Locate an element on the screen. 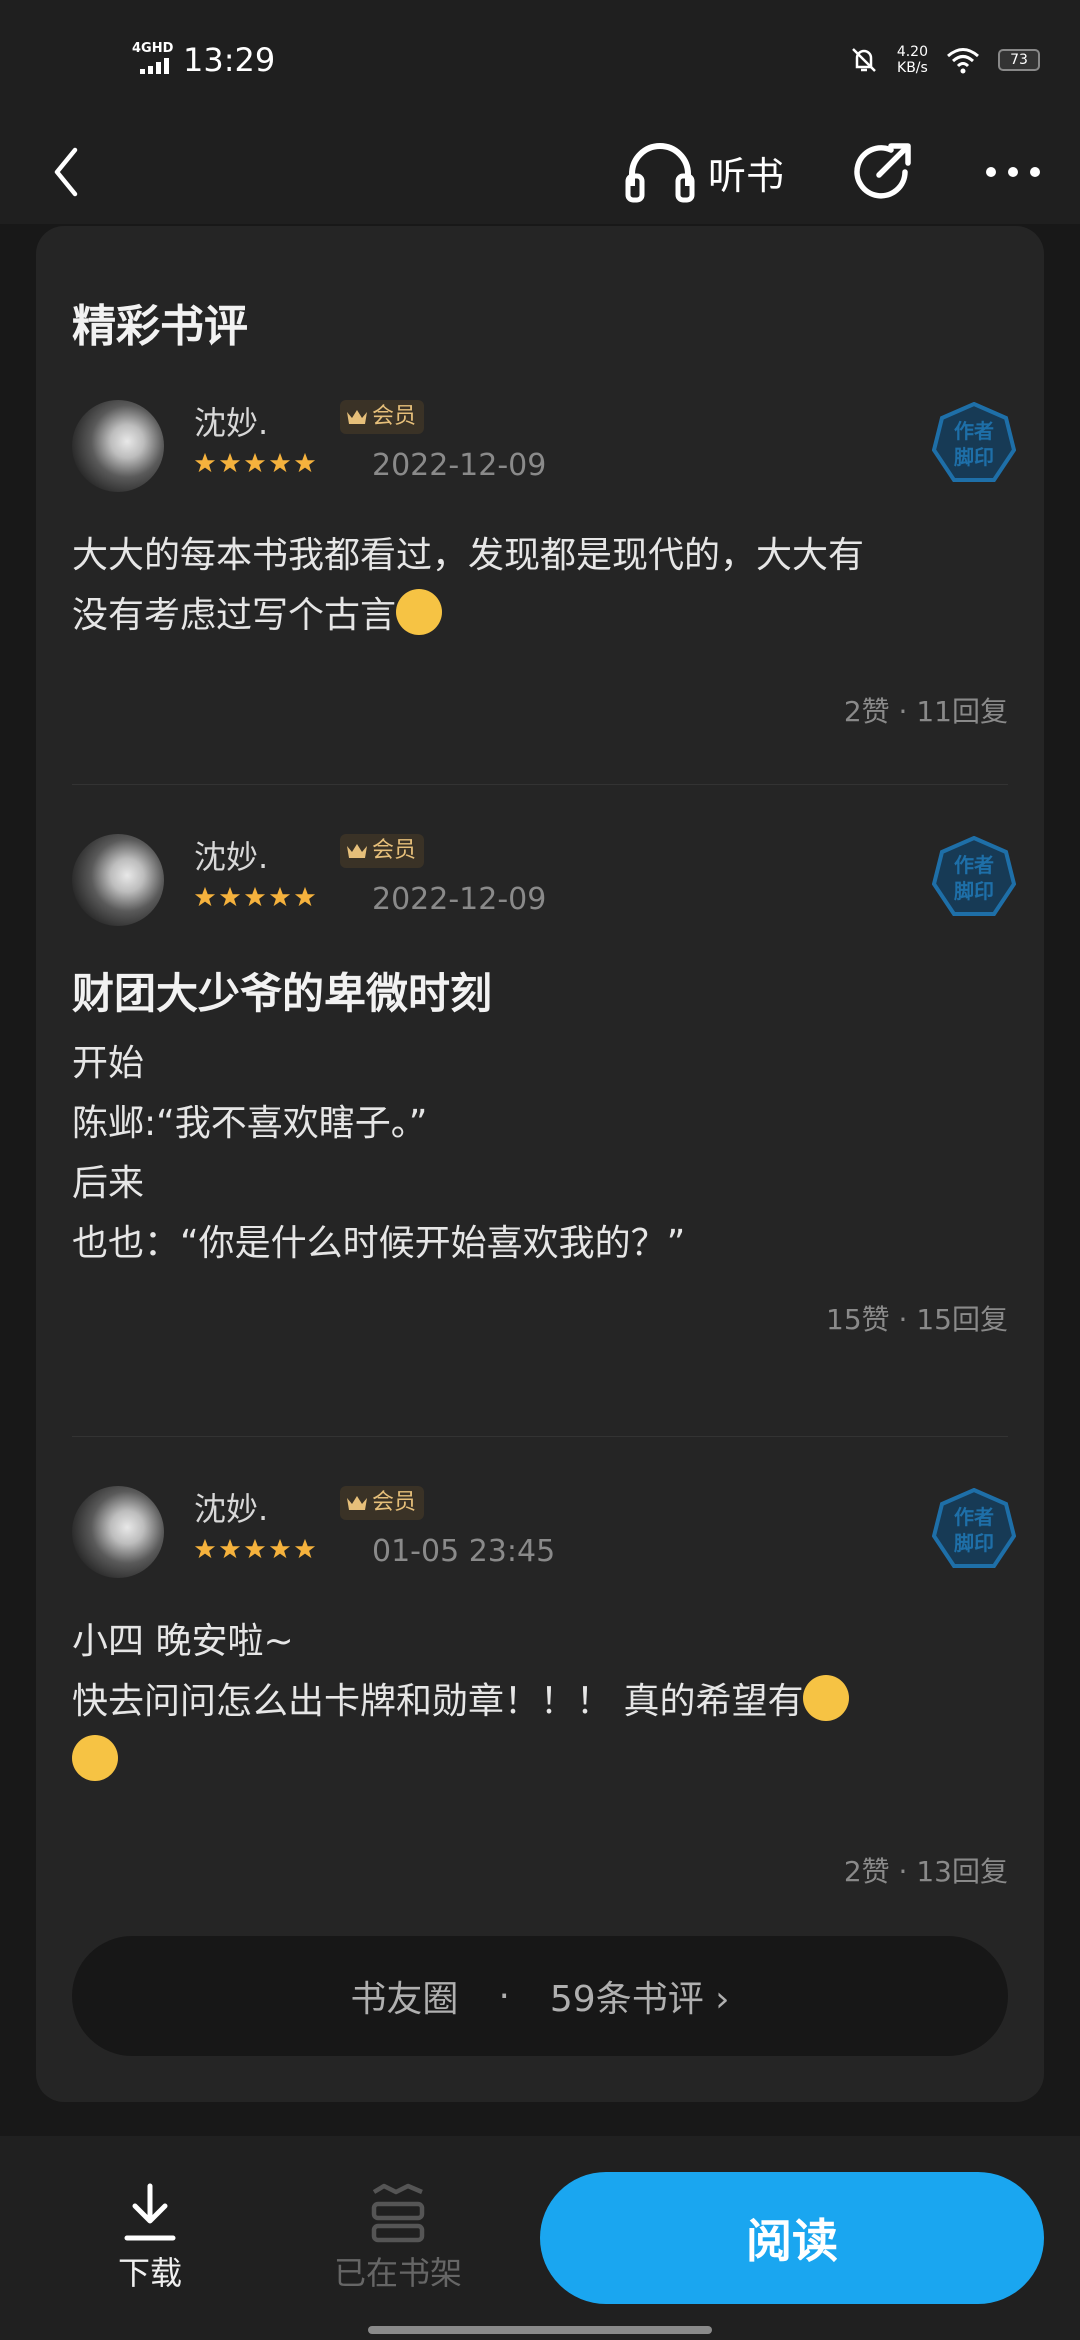 This screenshot has height=2340, width=1080. review-stats: 15赞 · 15回复 is located at coordinates (917, 1318).